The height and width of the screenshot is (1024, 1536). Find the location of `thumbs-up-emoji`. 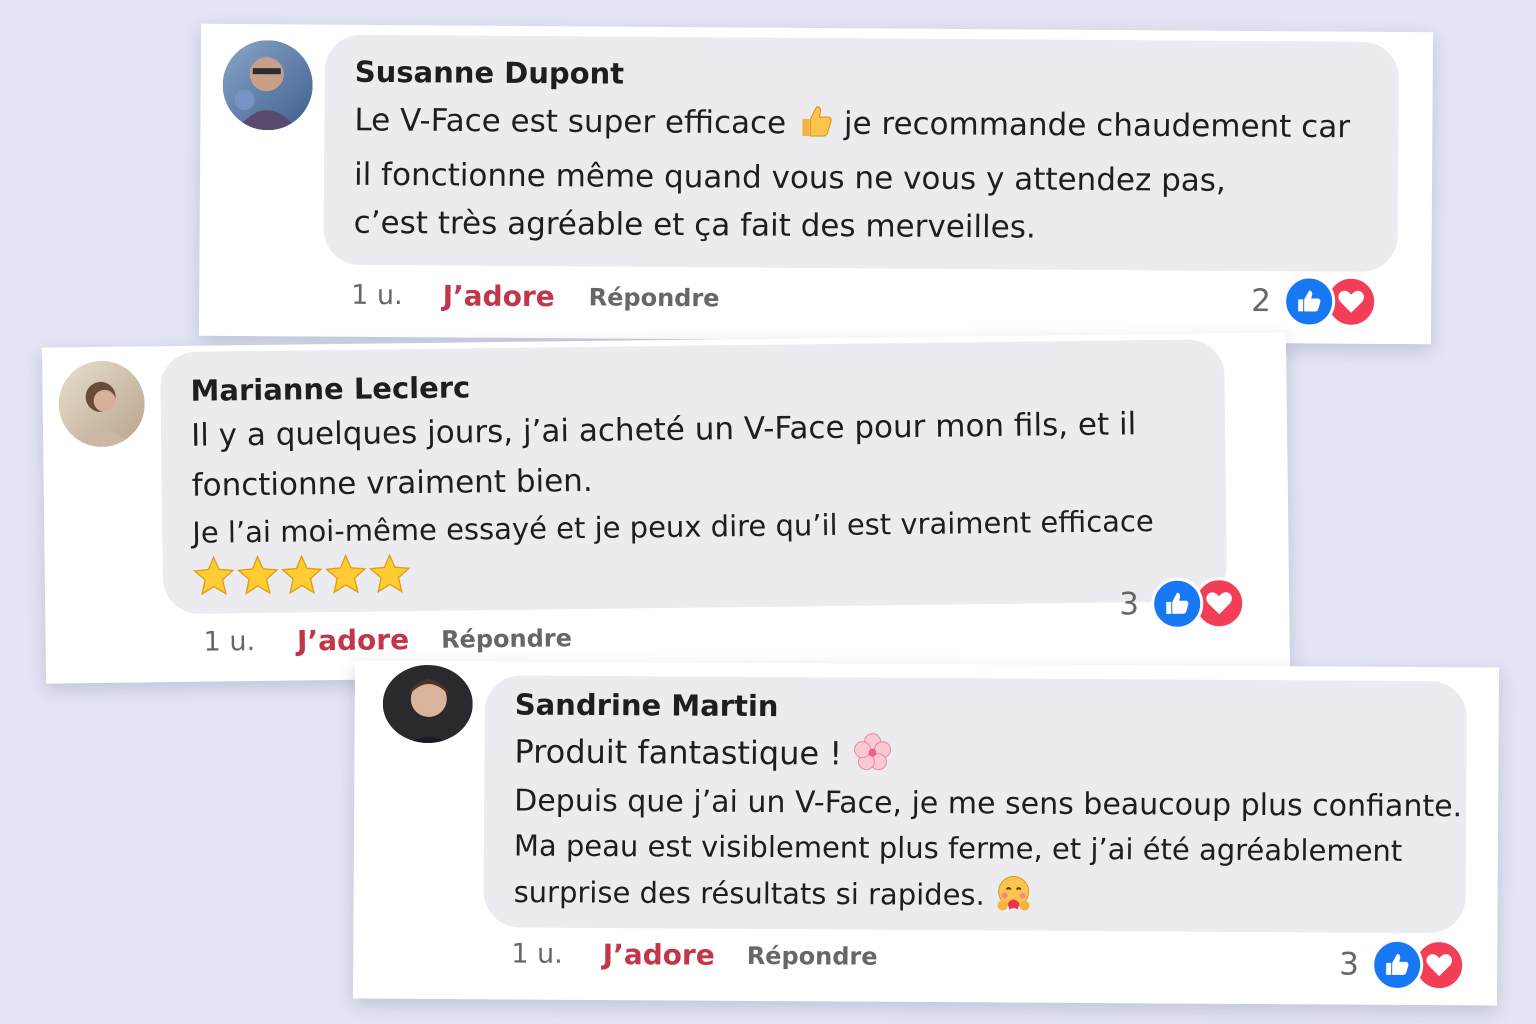

thumbs-up-emoji is located at coordinates (815, 125).